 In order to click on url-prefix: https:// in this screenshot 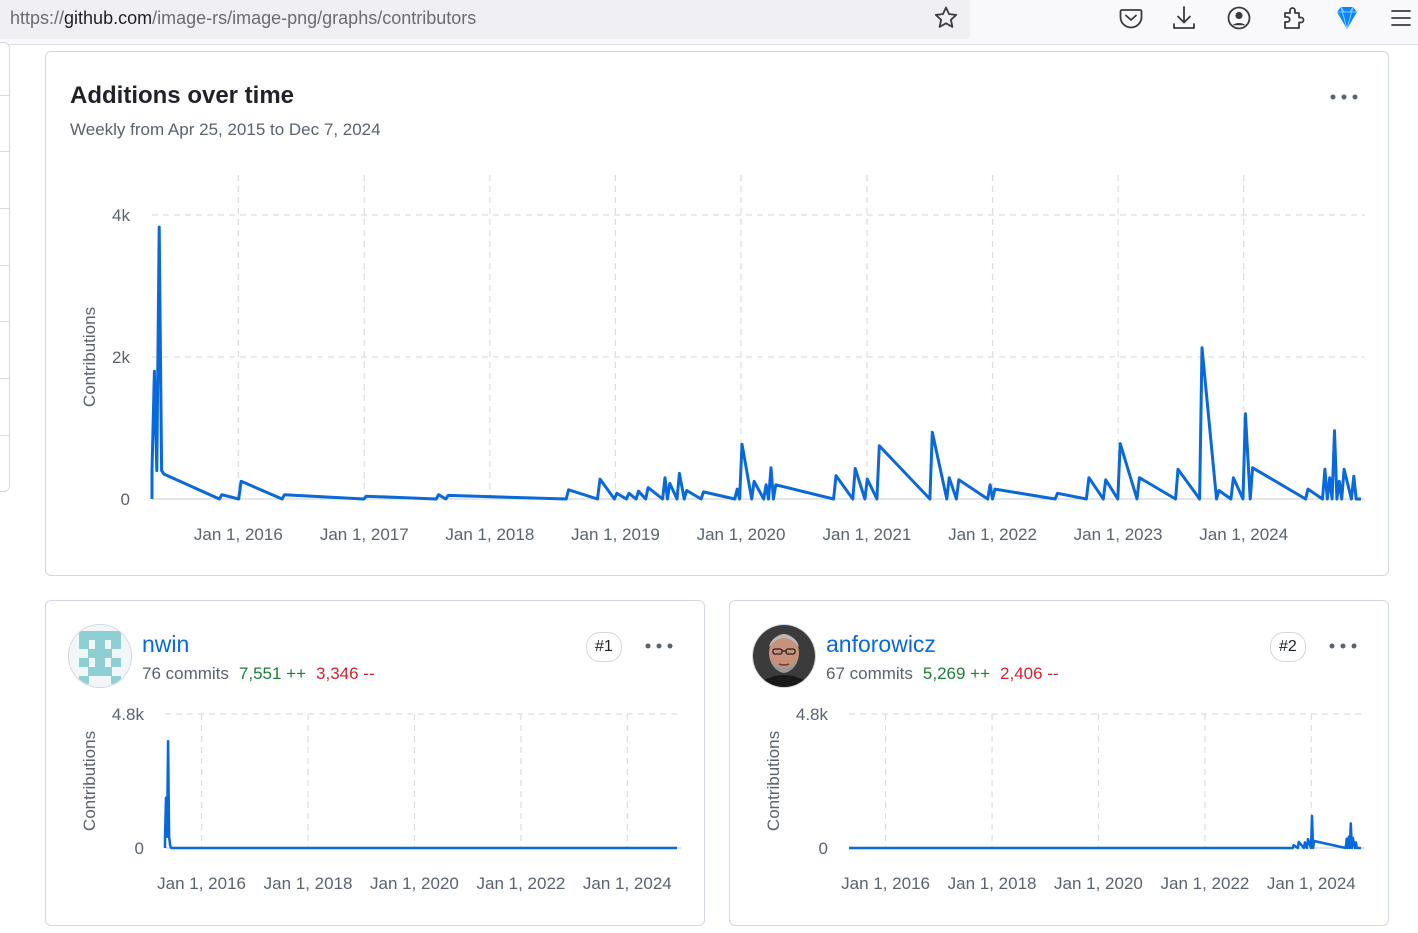, I will do `click(37, 18)`.